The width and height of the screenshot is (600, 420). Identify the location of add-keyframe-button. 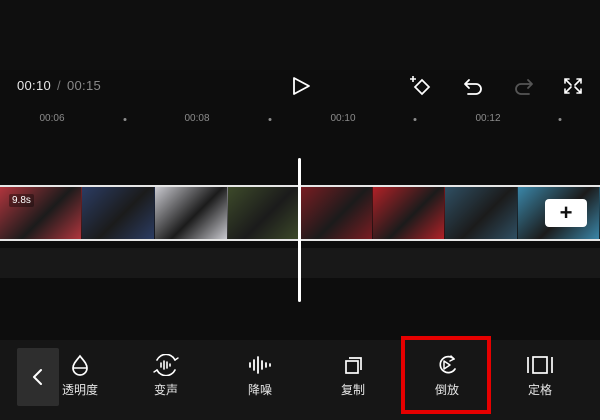
(421, 86).